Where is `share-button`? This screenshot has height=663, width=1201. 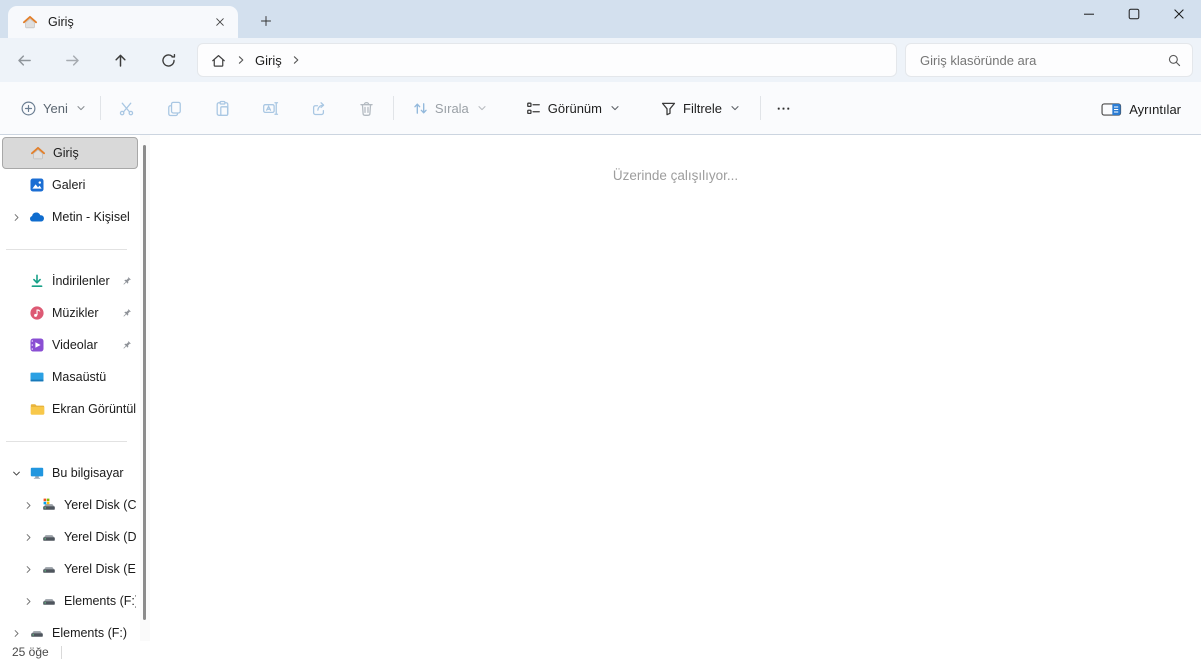 share-button is located at coordinates (319, 108).